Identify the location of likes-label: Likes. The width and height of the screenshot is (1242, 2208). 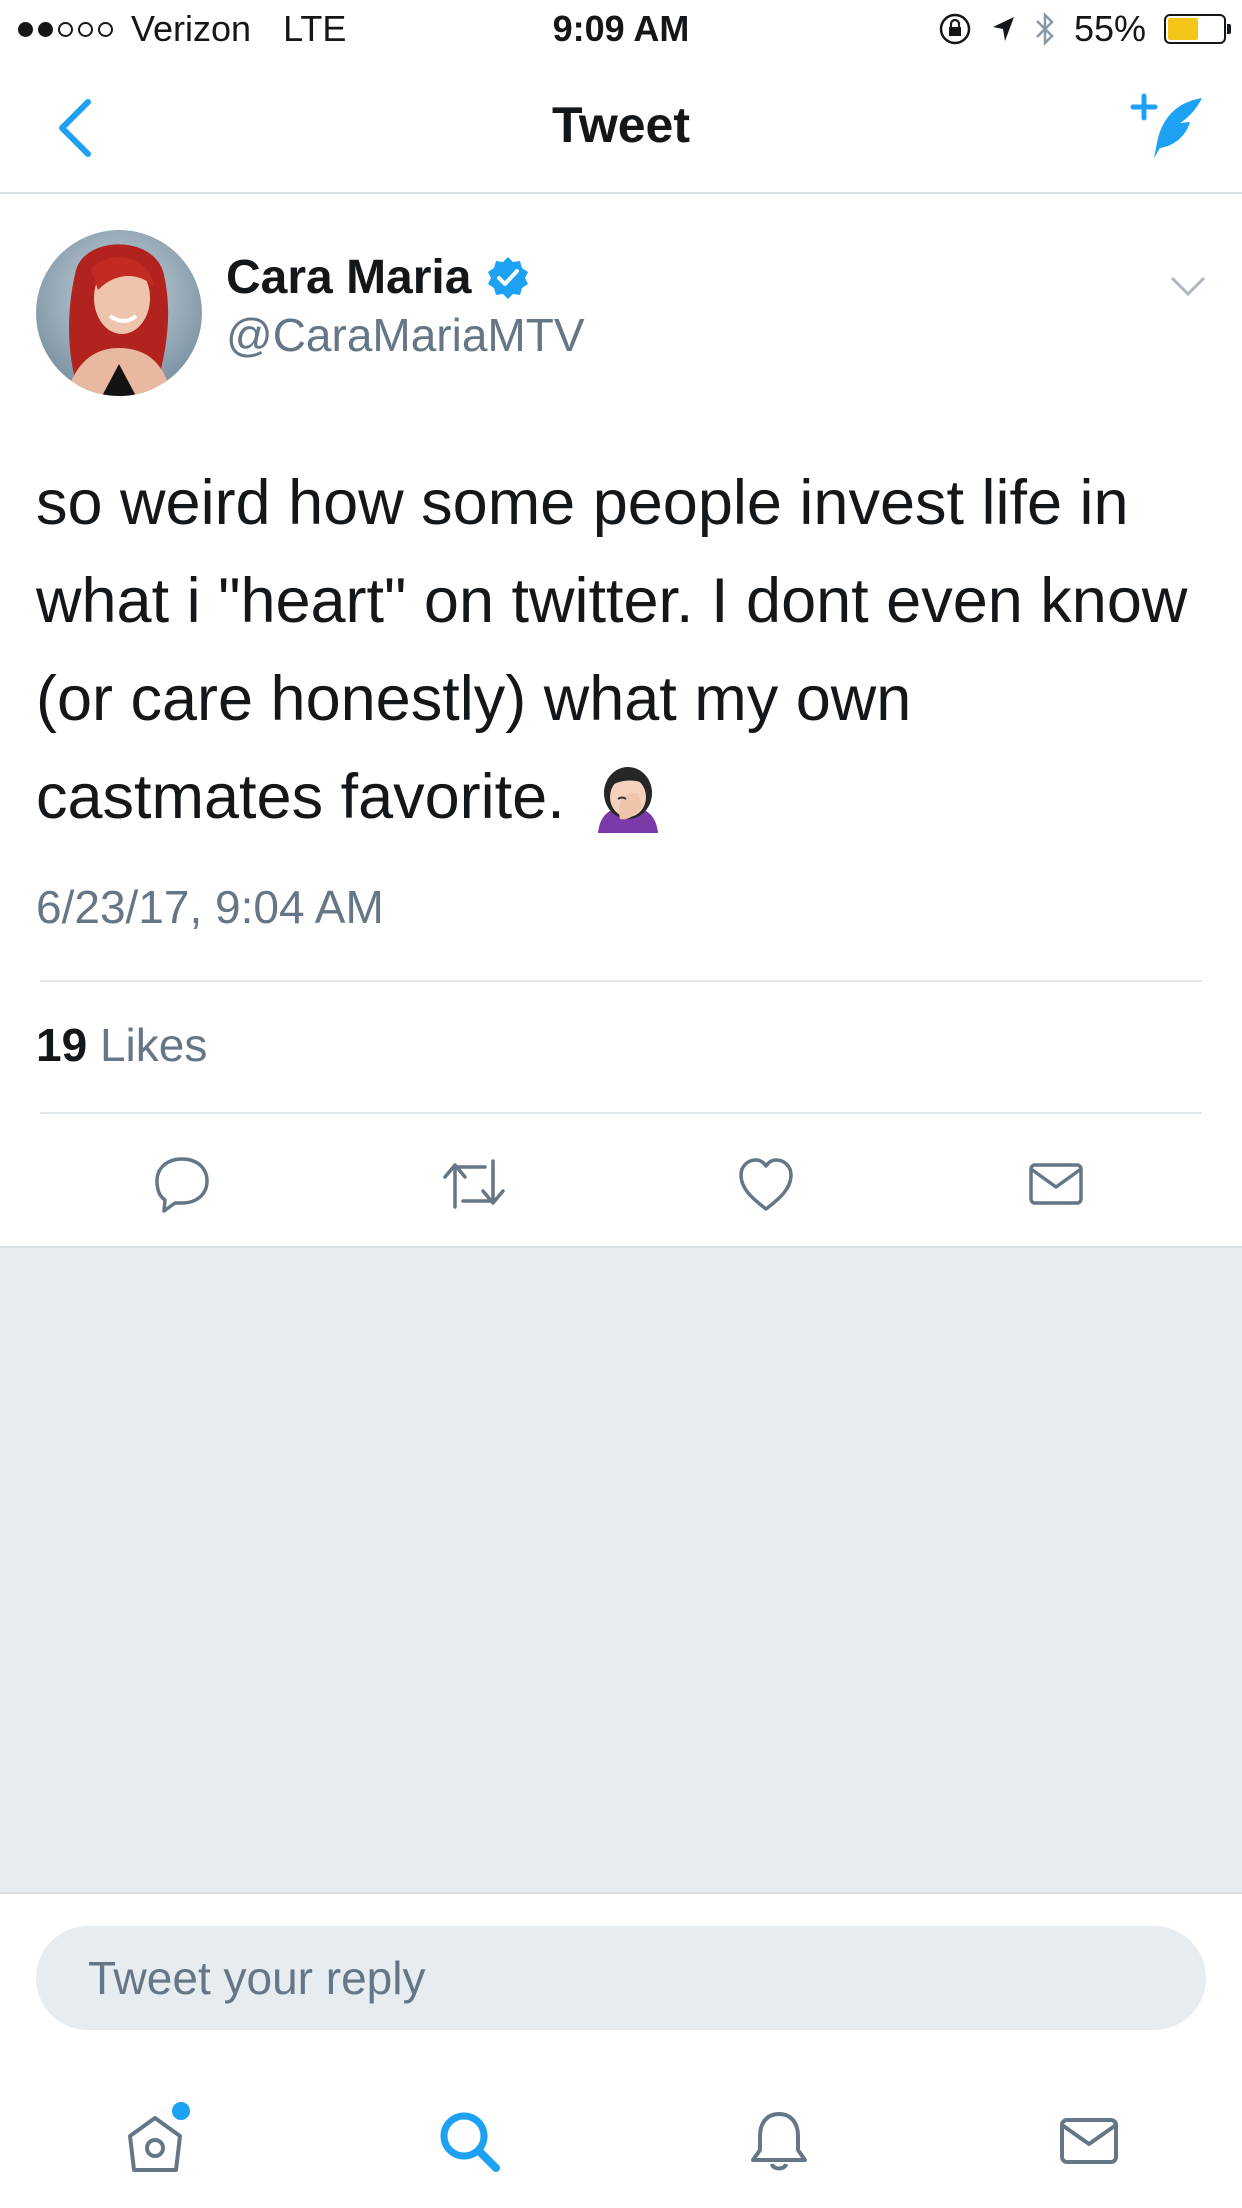
(153, 1045).